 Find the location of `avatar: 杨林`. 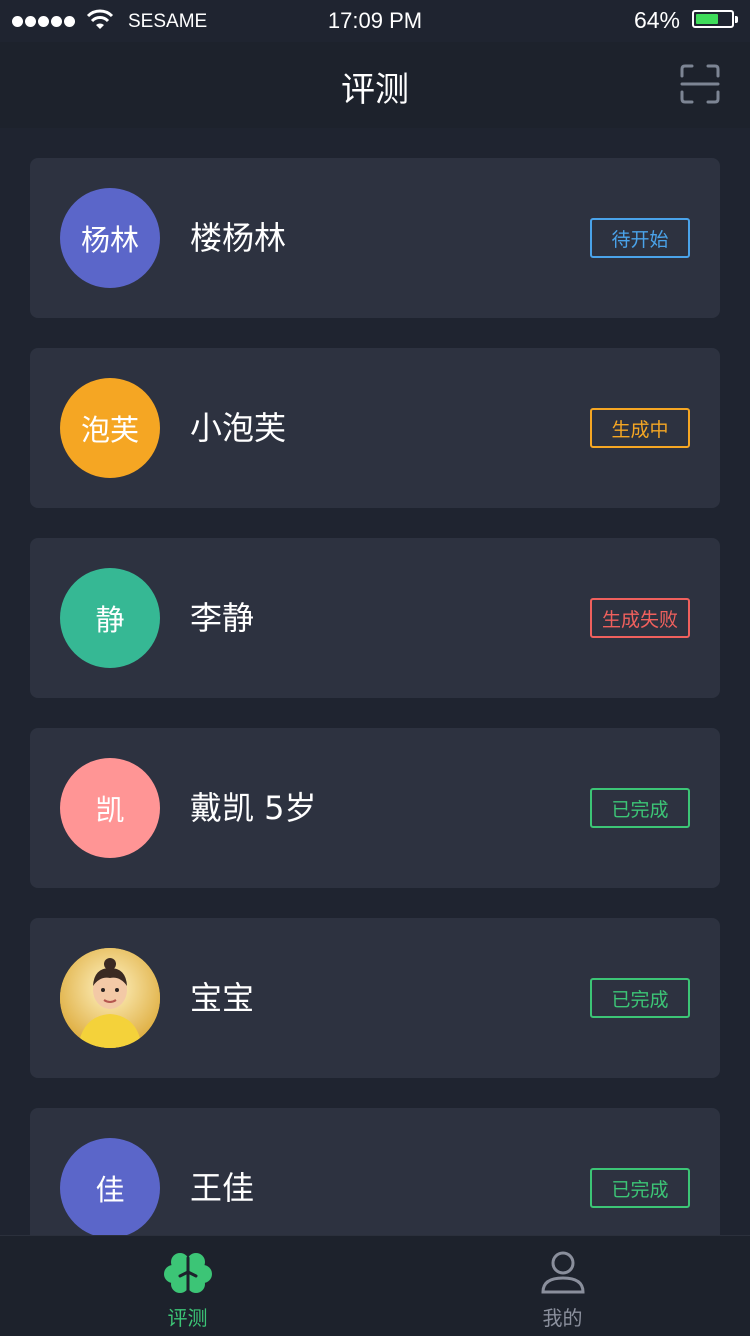

avatar: 杨林 is located at coordinates (110, 238).